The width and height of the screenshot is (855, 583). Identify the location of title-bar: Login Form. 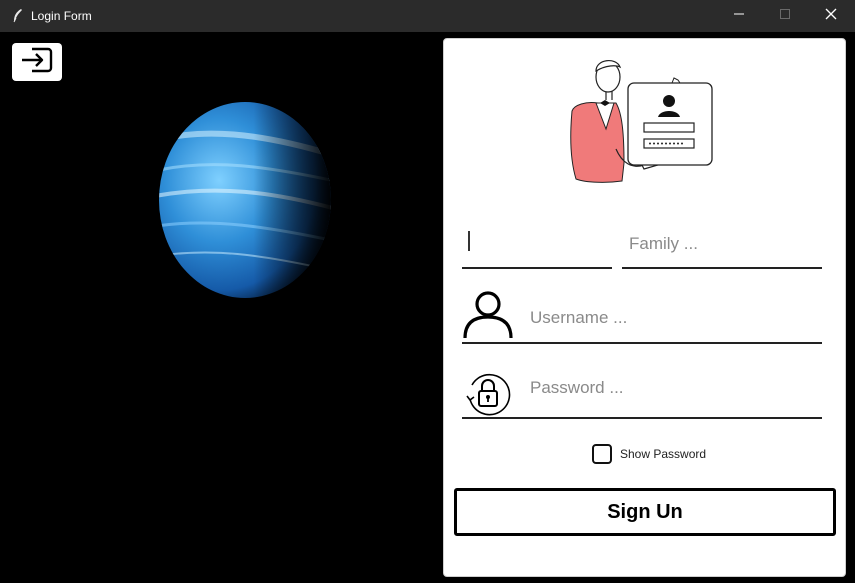
(427, 16).